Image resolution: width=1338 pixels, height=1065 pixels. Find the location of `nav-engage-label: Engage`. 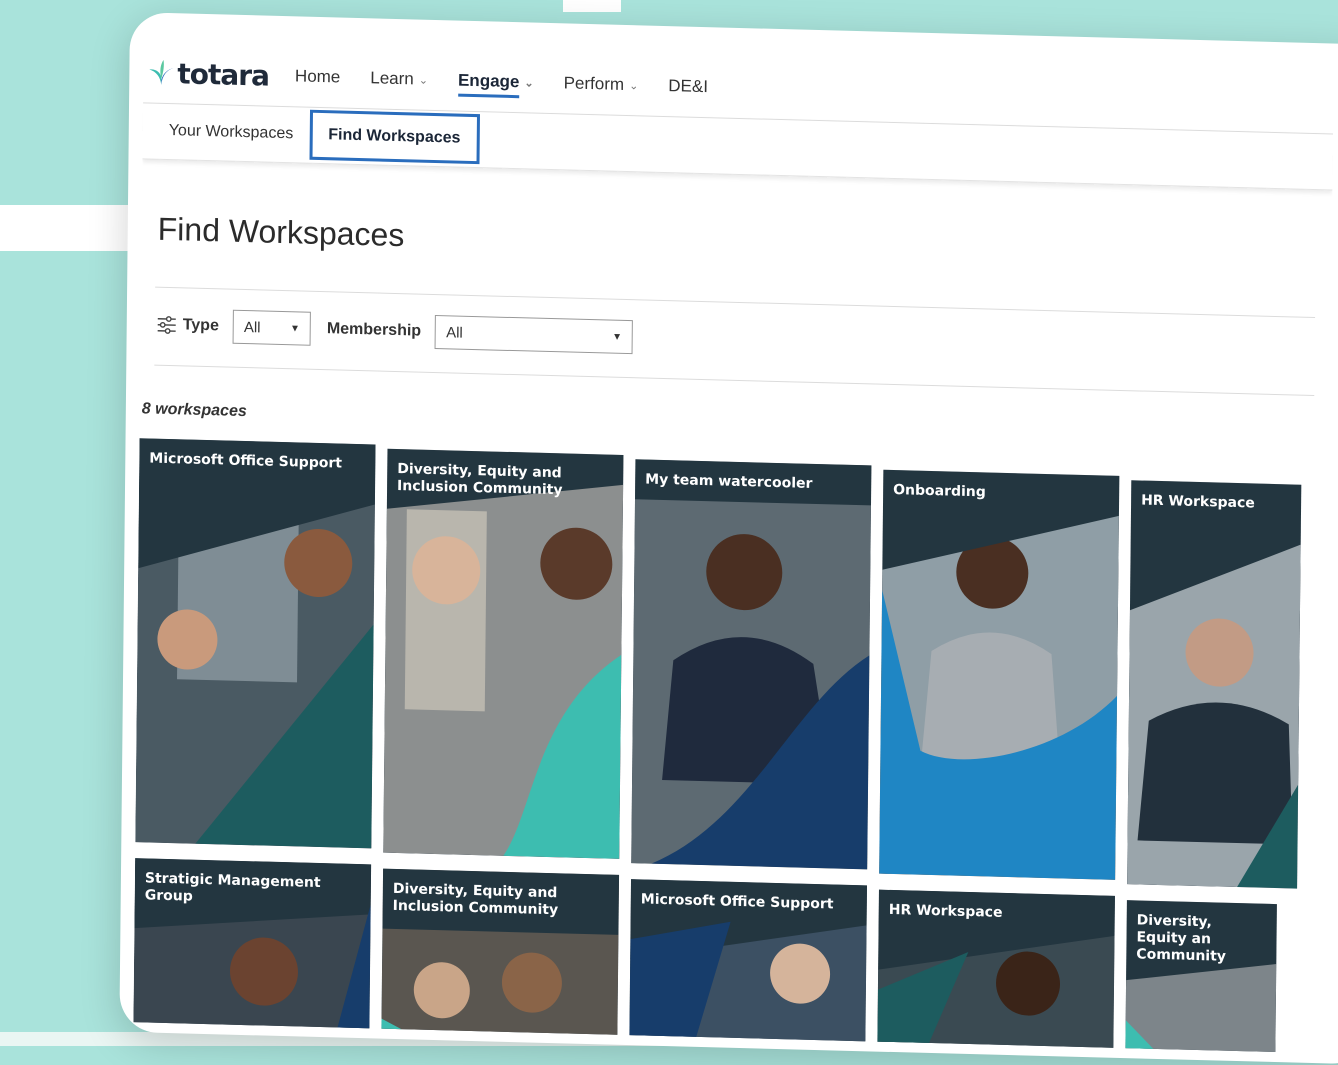

nav-engage-label: Engage is located at coordinates (489, 82).